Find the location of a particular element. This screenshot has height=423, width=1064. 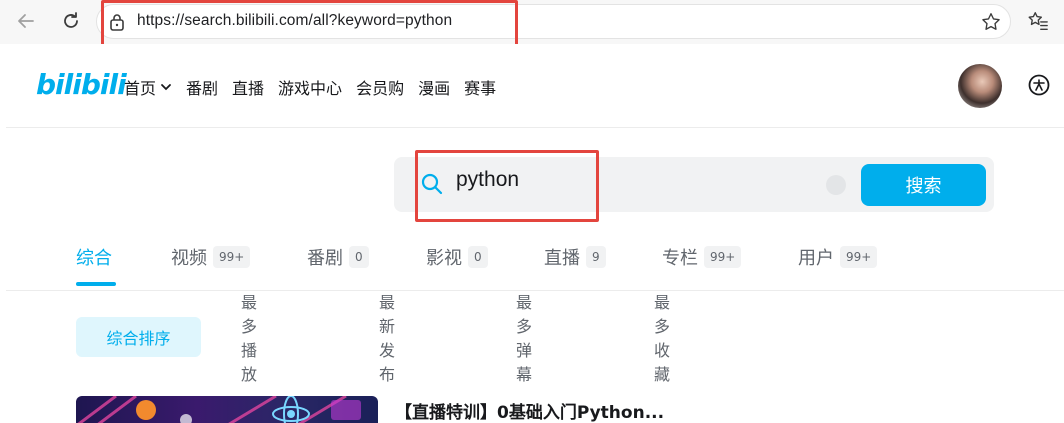

nav-item-bangumi: 番剧 is located at coordinates (202, 87).